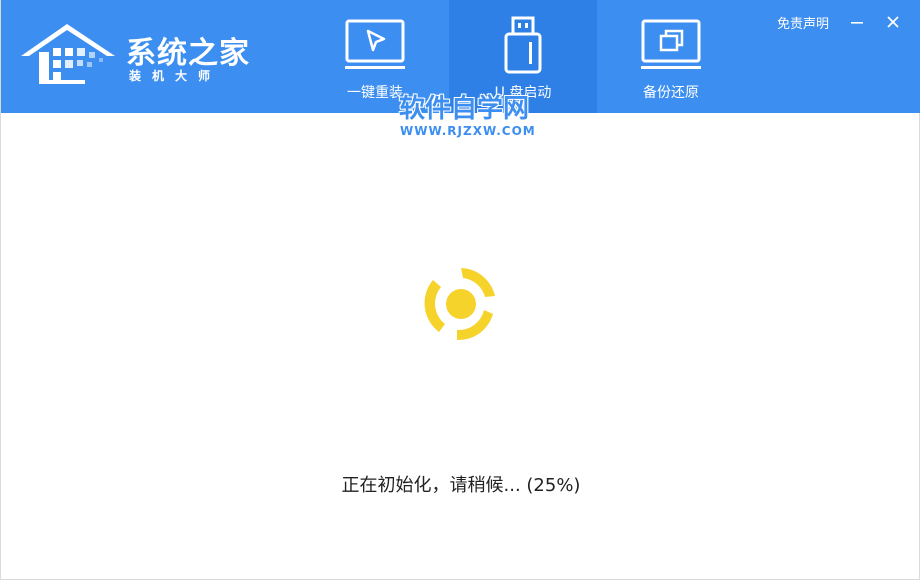 The image size is (920, 580). I want to click on disclaimer-link: 免责声明, so click(803, 22).